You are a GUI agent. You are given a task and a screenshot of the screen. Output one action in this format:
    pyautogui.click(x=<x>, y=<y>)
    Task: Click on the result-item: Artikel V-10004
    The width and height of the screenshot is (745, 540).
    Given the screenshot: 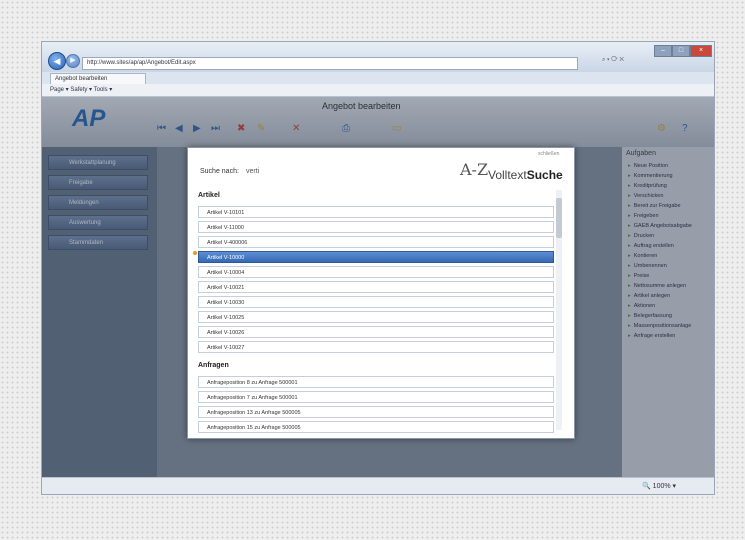 What is the action you would take?
    pyautogui.click(x=376, y=272)
    